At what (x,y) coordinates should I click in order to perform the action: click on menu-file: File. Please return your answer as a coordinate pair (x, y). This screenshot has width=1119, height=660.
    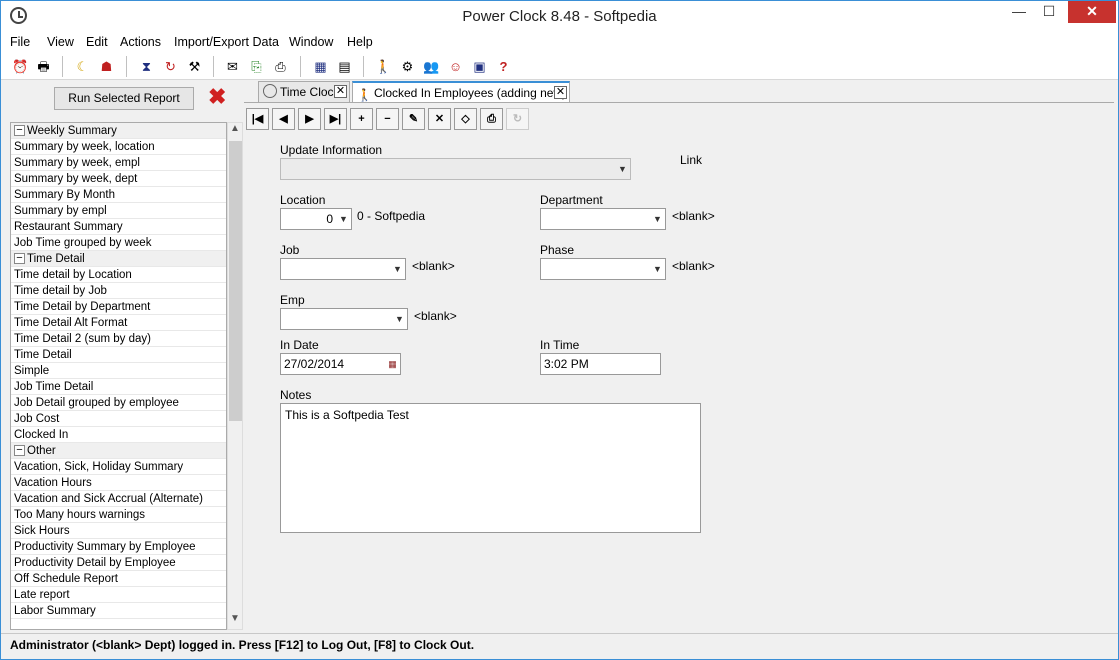
    Looking at the image, I should click on (20, 42).